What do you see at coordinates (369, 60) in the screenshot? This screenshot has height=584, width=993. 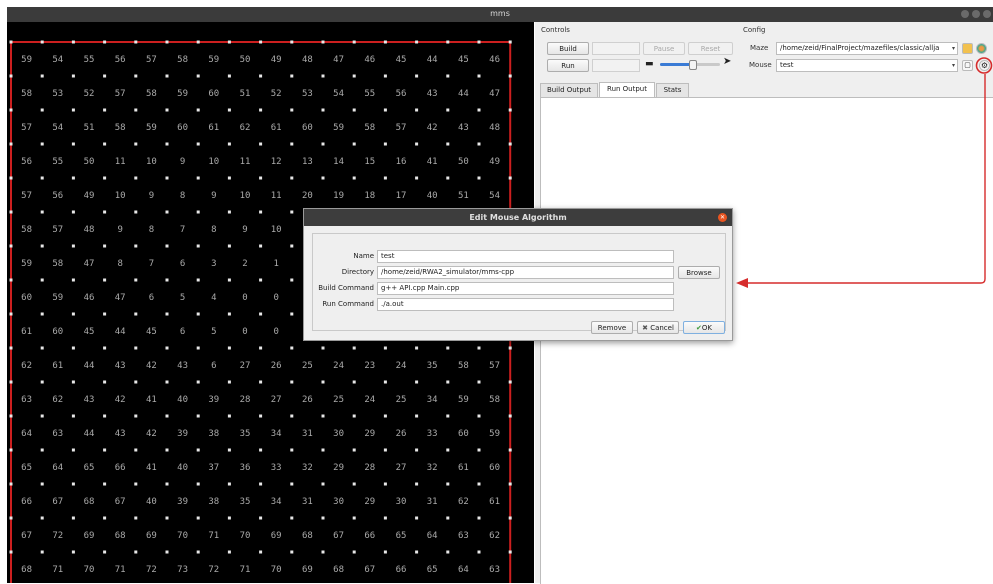 I see `maze-cell-value: 46` at bounding box center [369, 60].